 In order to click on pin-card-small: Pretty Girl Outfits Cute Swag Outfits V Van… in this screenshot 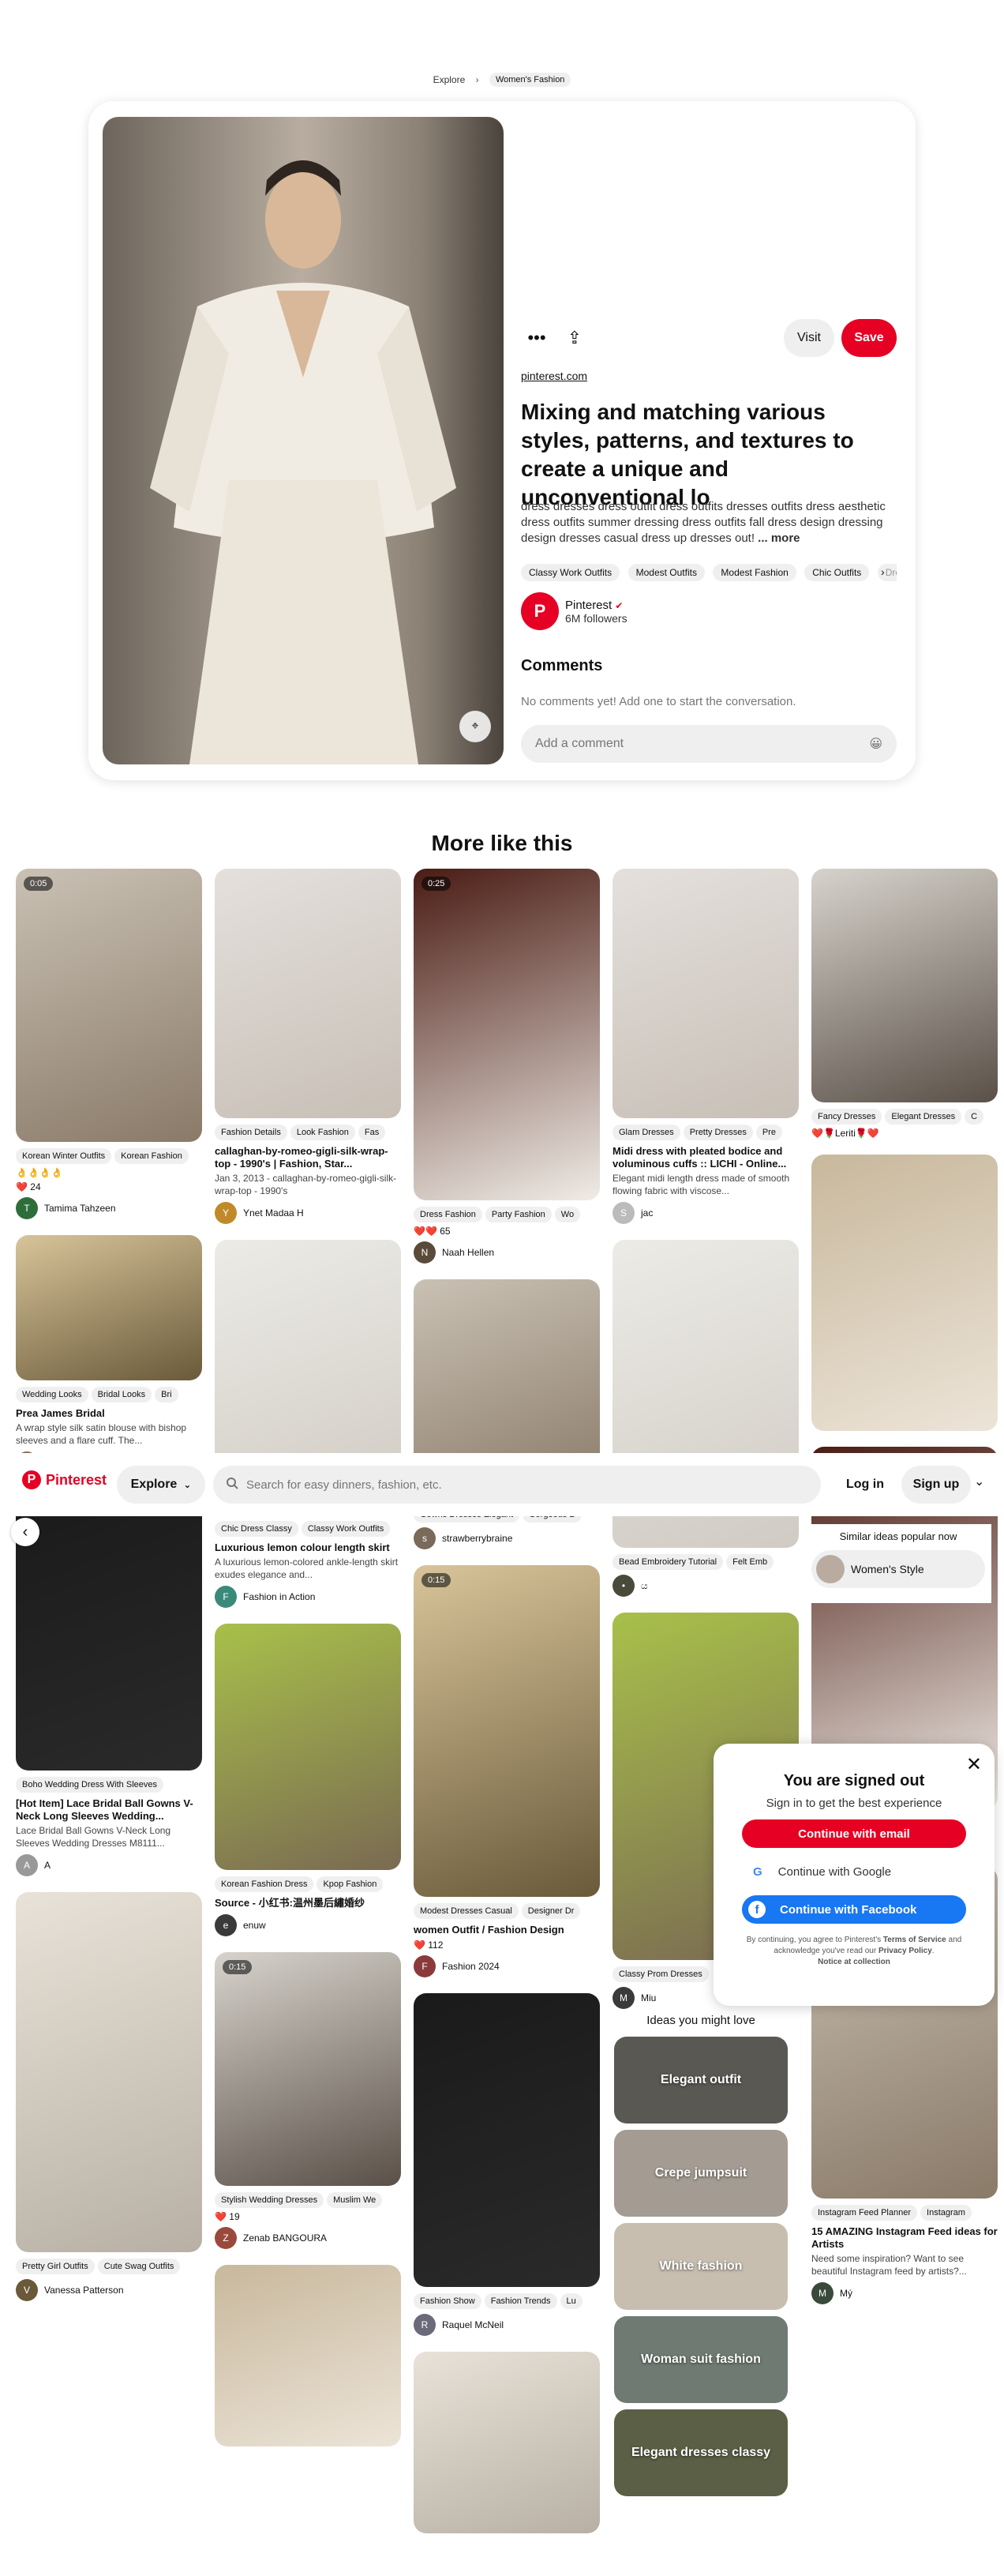, I will do `click(109, 2096)`.